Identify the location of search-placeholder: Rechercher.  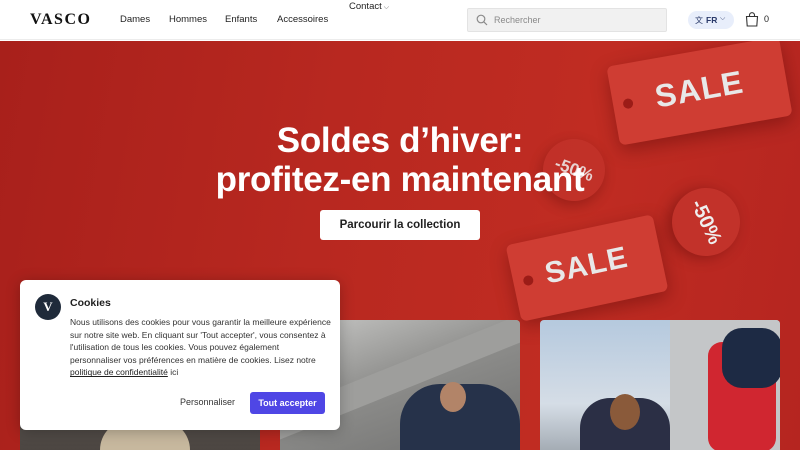
(517, 20).